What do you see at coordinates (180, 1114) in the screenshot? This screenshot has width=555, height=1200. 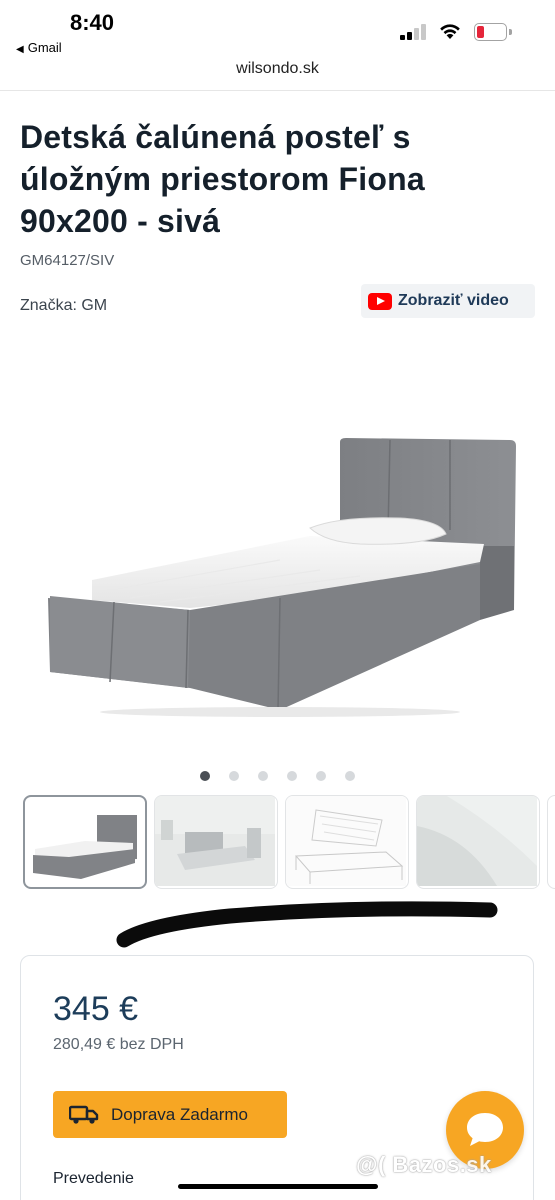 I see `free-shipping-label: Doprava Zadarmo` at bounding box center [180, 1114].